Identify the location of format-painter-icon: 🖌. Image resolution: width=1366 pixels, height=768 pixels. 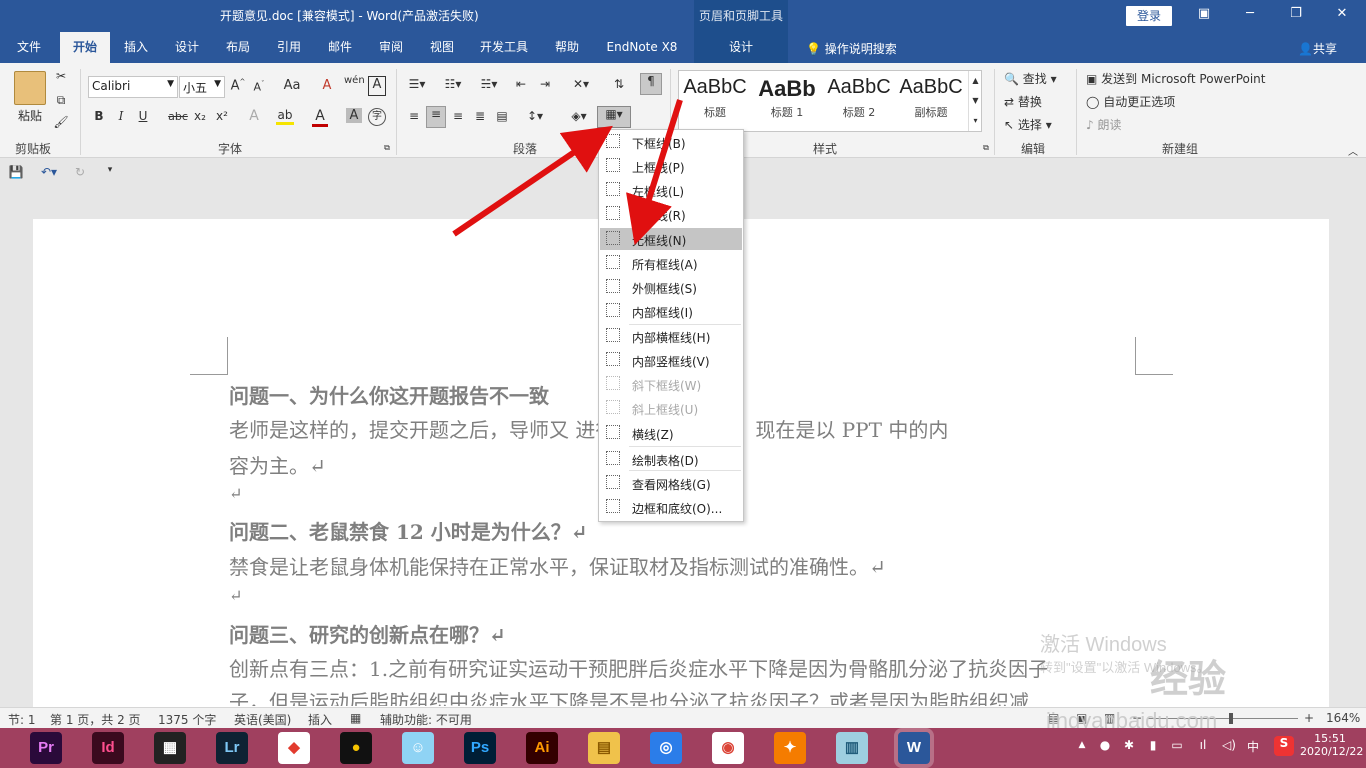
(61, 122).